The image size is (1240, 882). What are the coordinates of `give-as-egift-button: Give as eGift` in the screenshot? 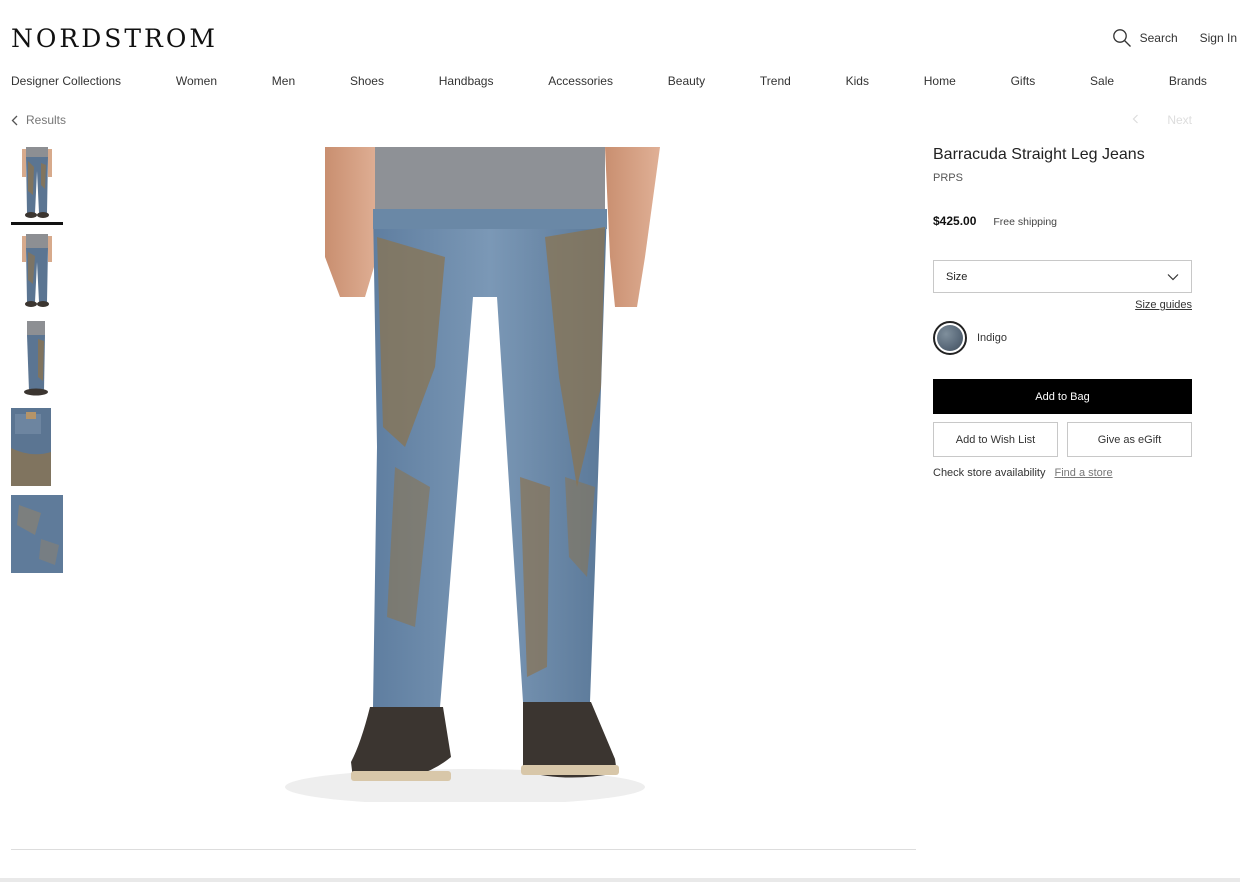 It's located at (1129, 439).